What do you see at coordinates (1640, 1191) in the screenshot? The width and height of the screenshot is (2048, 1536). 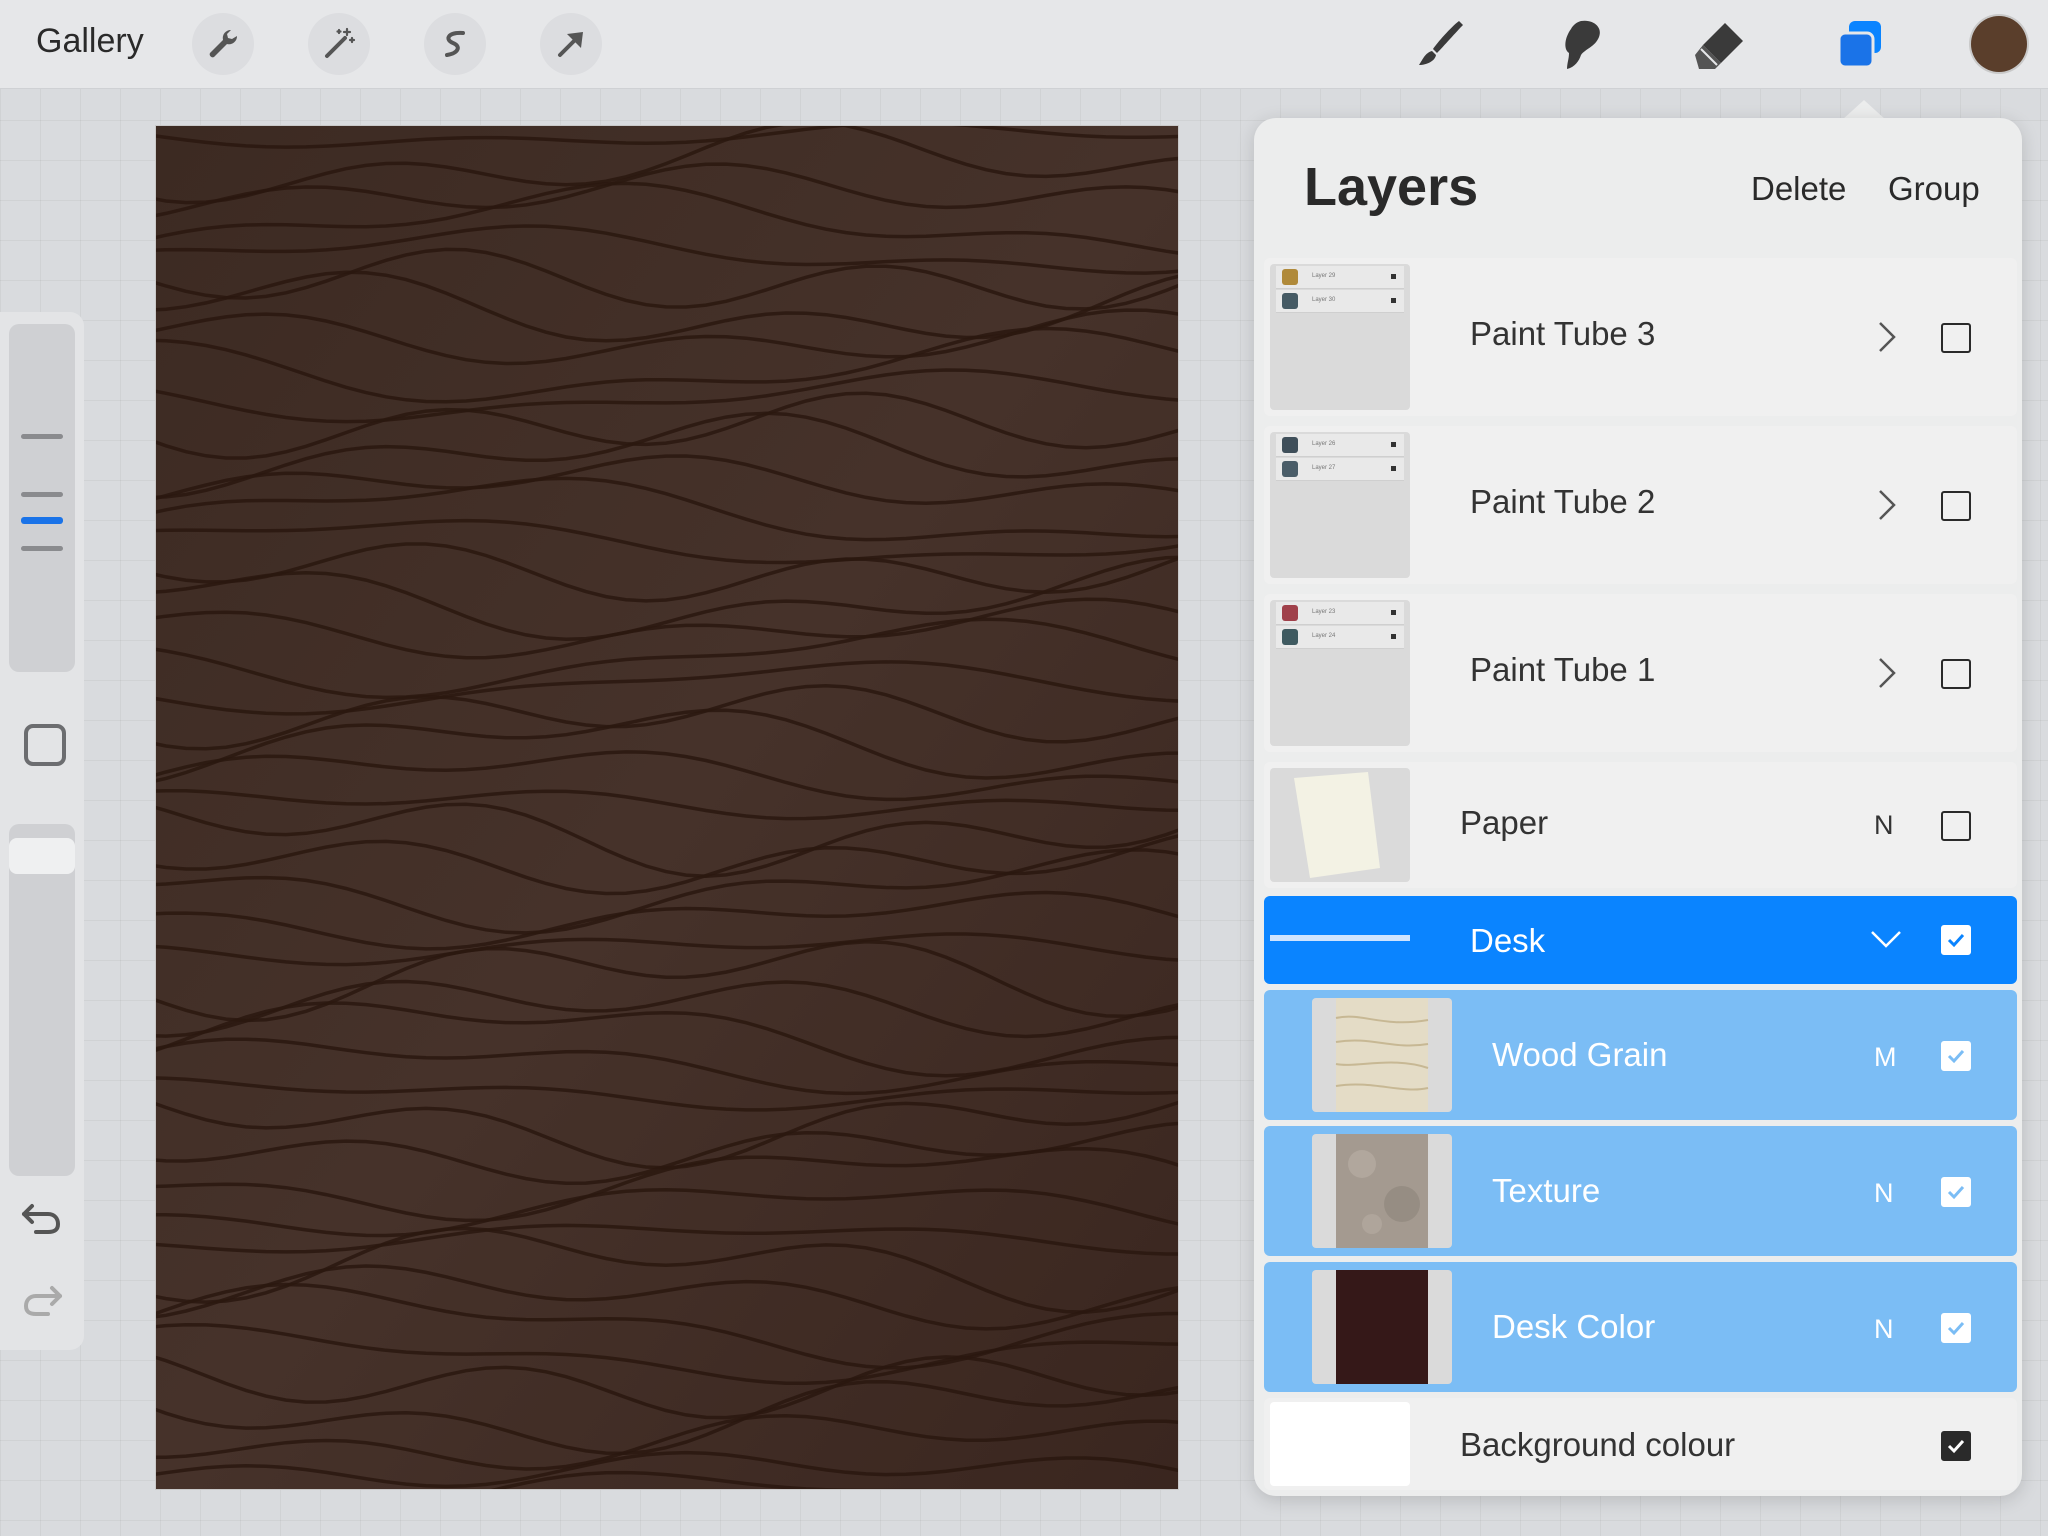 I see `layer-row-child: Texture N` at bounding box center [1640, 1191].